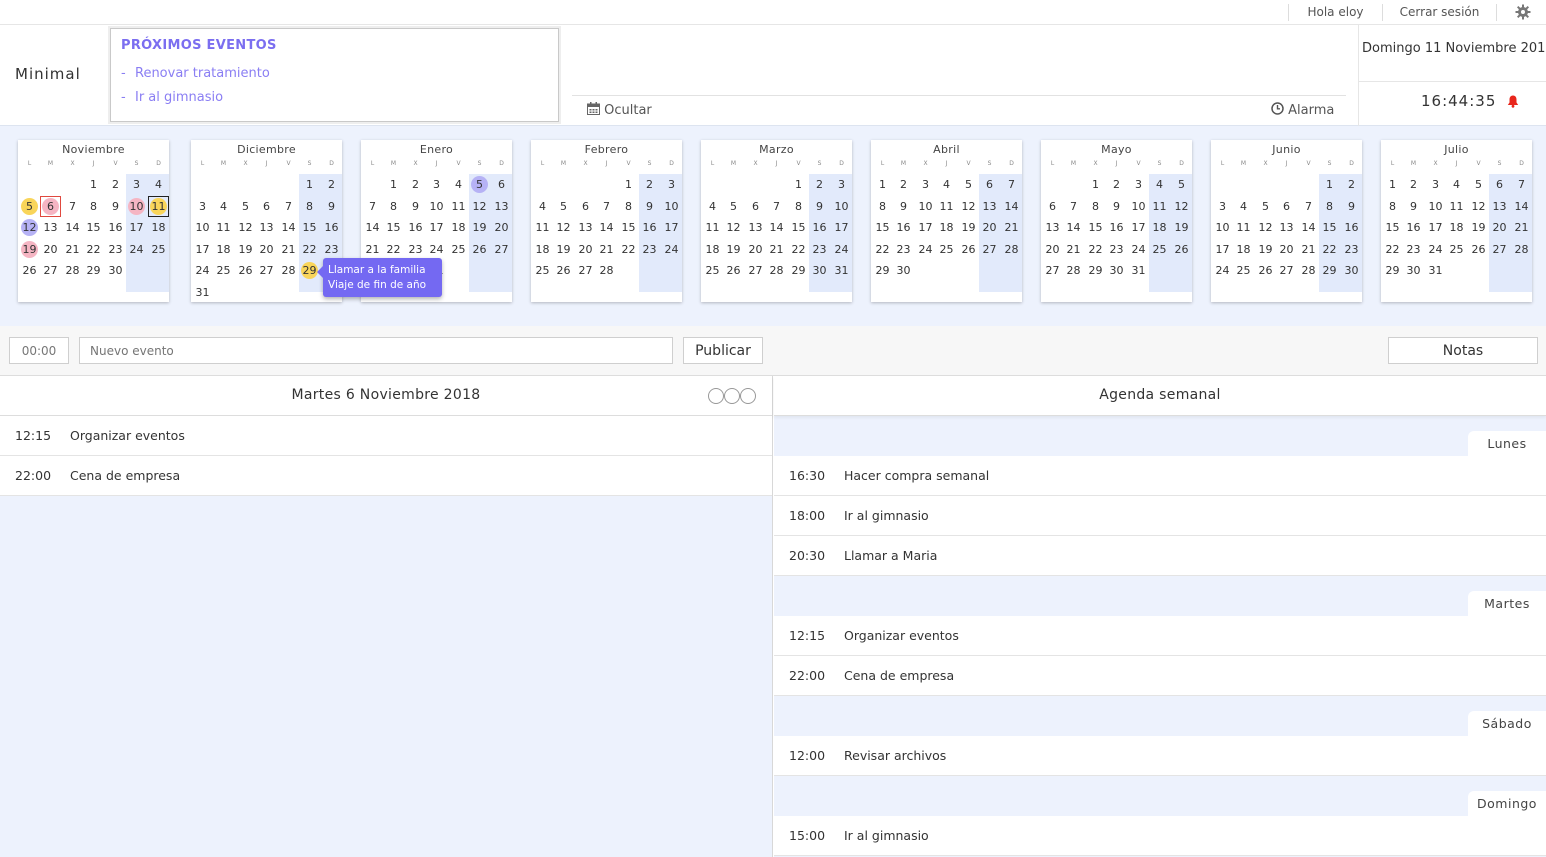 This screenshot has width=1546, height=857. What do you see at coordinates (1160, 556) in the screenshot?
I see `list-item: 20:30 Llamar a Maria` at bounding box center [1160, 556].